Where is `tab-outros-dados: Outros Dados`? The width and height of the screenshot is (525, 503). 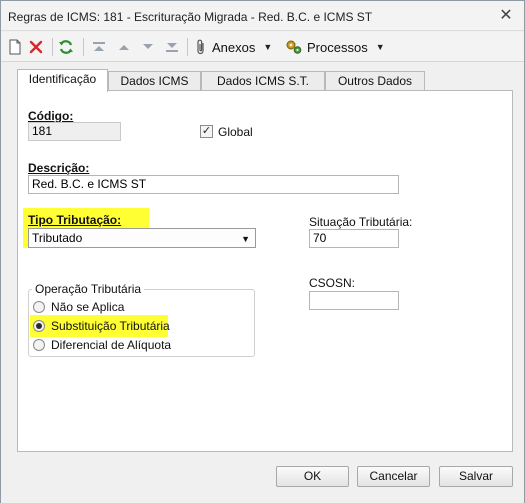 tab-outros-dados: Outros Dados is located at coordinates (375, 81).